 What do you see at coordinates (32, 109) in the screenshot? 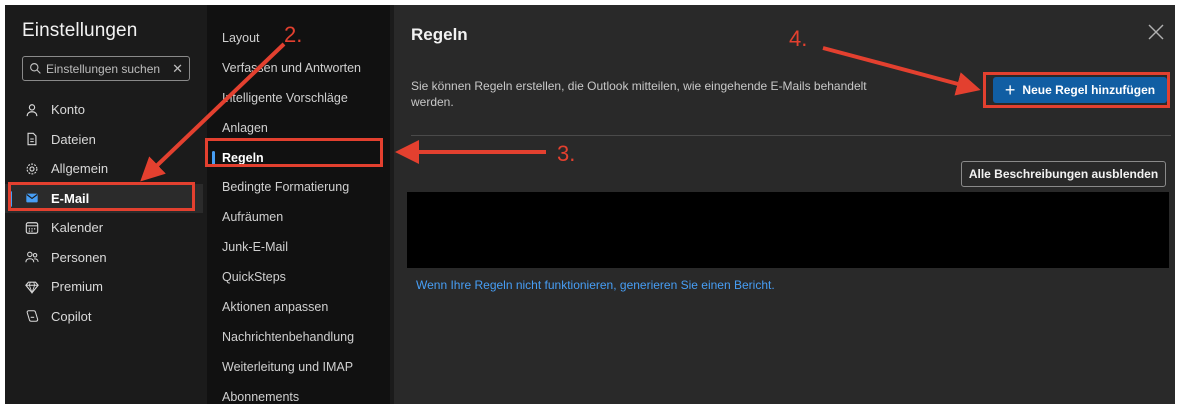
I see `person-icon` at bounding box center [32, 109].